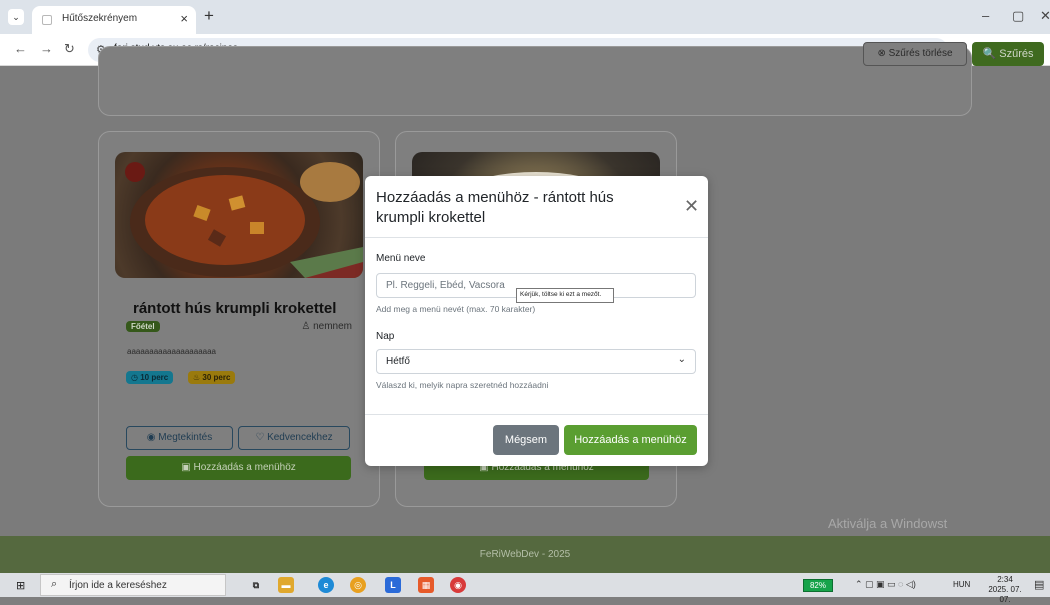  Describe the element at coordinates (1008, 54) in the screenshot. I see `filter-button: 🔍 Szűrés` at that location.